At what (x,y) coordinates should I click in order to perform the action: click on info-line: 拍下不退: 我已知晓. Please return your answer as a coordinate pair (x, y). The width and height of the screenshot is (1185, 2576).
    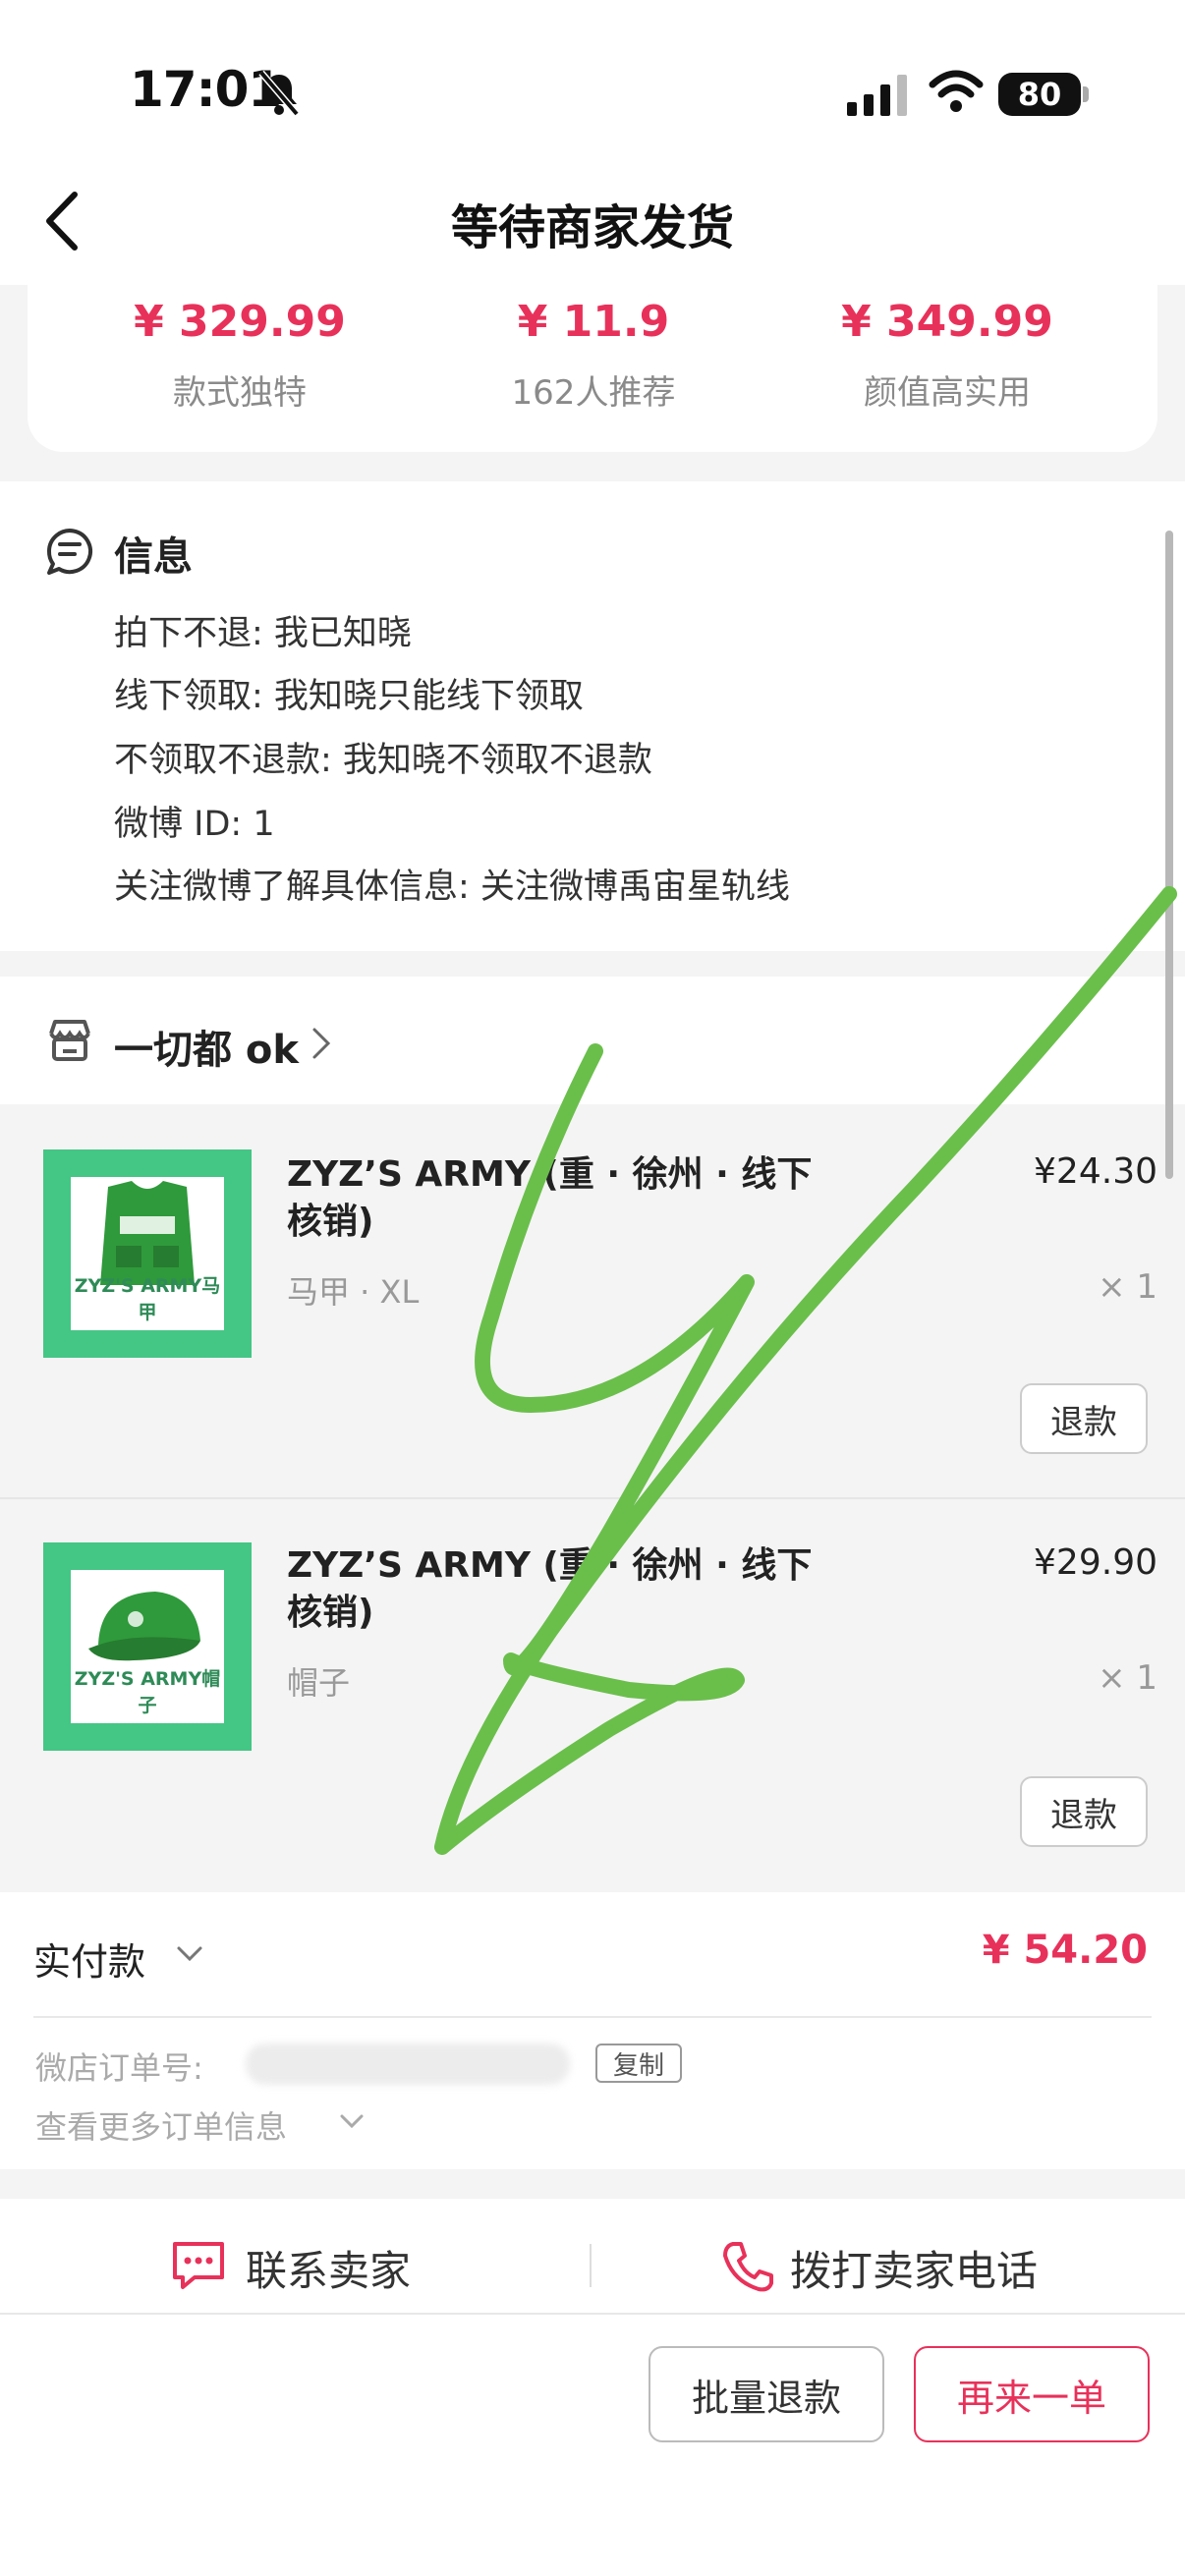
    Looking at the image, I should click on (263, 633).